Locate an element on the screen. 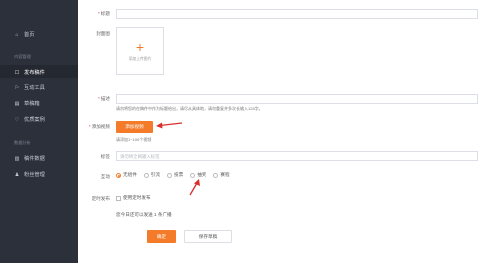  title-input is located at coordinates (297, 14).